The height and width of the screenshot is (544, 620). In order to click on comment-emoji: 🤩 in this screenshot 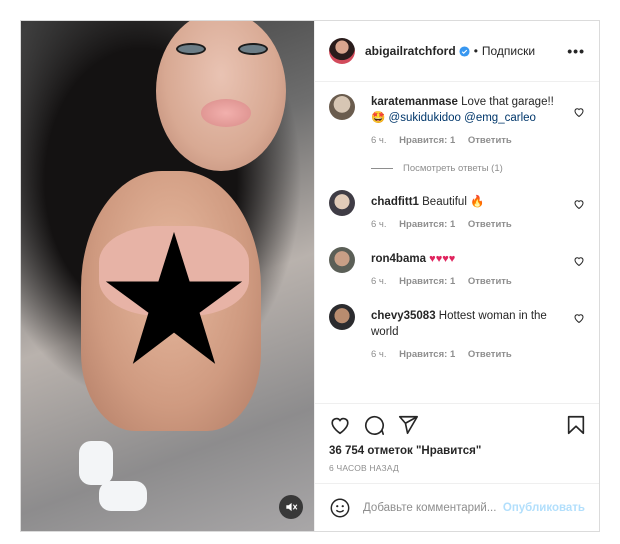, I will do `click(378, 118)`.